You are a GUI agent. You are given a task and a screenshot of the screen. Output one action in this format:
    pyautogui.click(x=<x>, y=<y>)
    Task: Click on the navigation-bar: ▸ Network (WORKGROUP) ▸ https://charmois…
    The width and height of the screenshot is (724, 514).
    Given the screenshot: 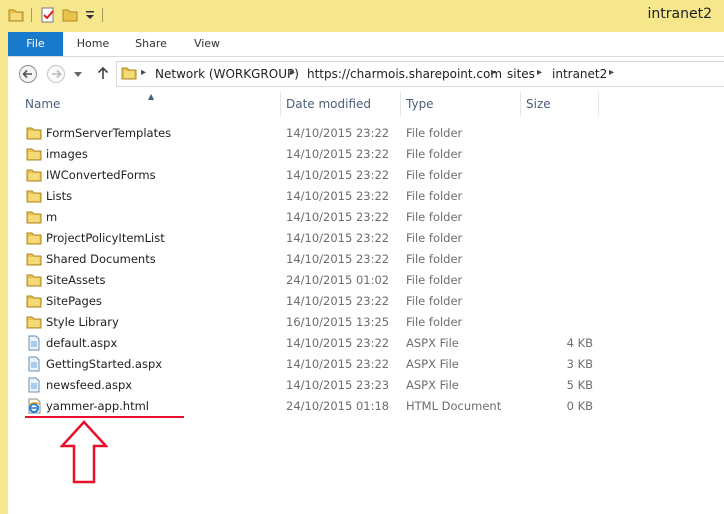 What is the action you would take?
    pyautogui.click(x=366, y=74)
    